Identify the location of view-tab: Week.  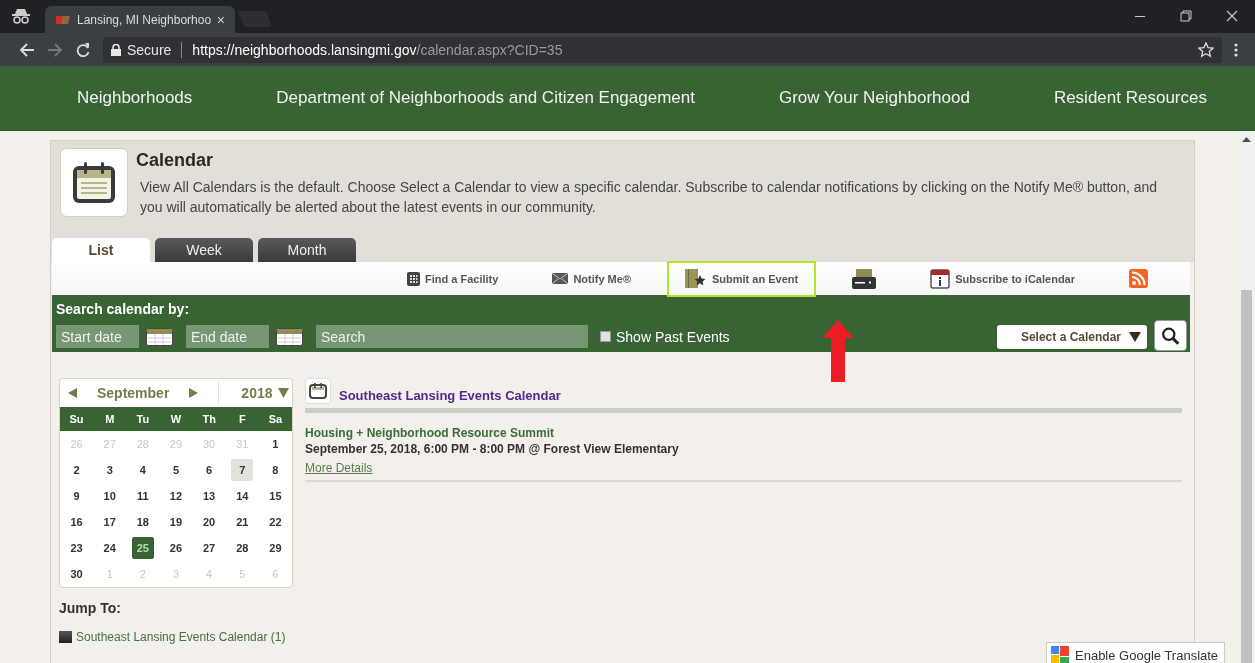
(204, 250).